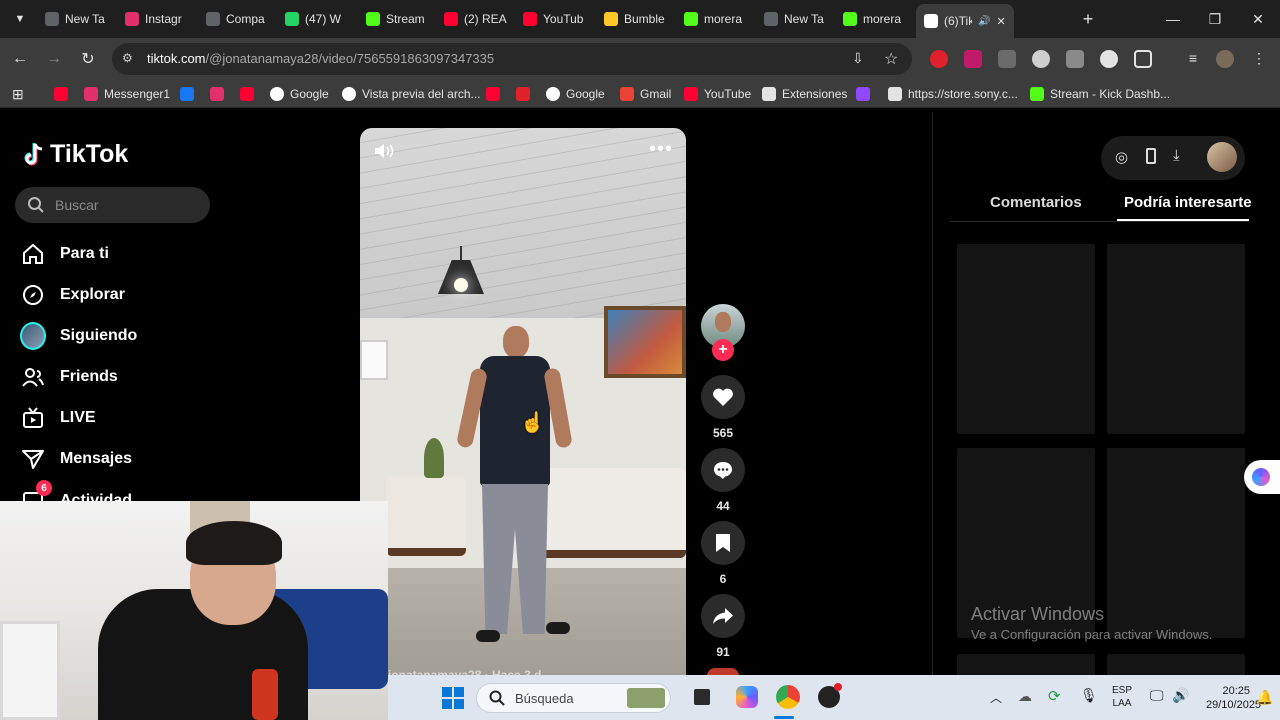  I want to click on extension-red-icon, so click(939, 59).